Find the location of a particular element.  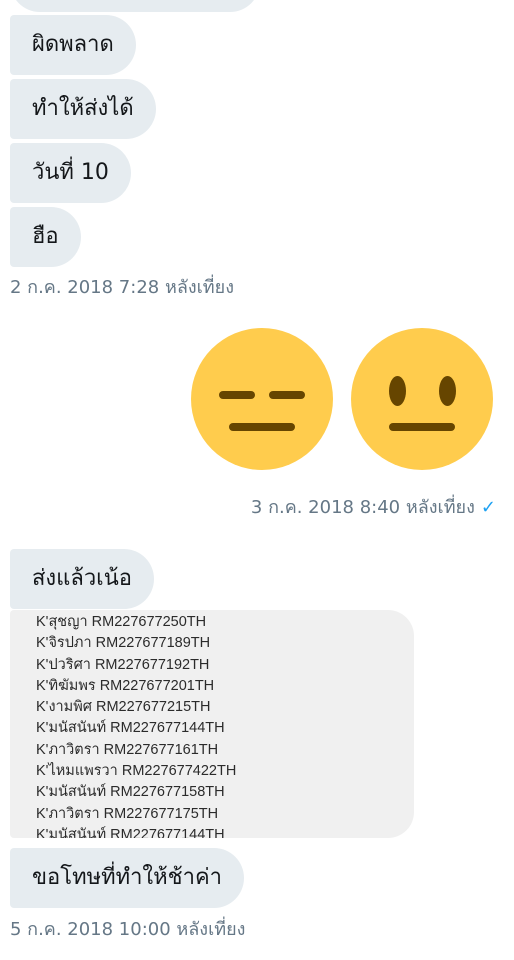

left-eye is located at coordinates (397, 391).